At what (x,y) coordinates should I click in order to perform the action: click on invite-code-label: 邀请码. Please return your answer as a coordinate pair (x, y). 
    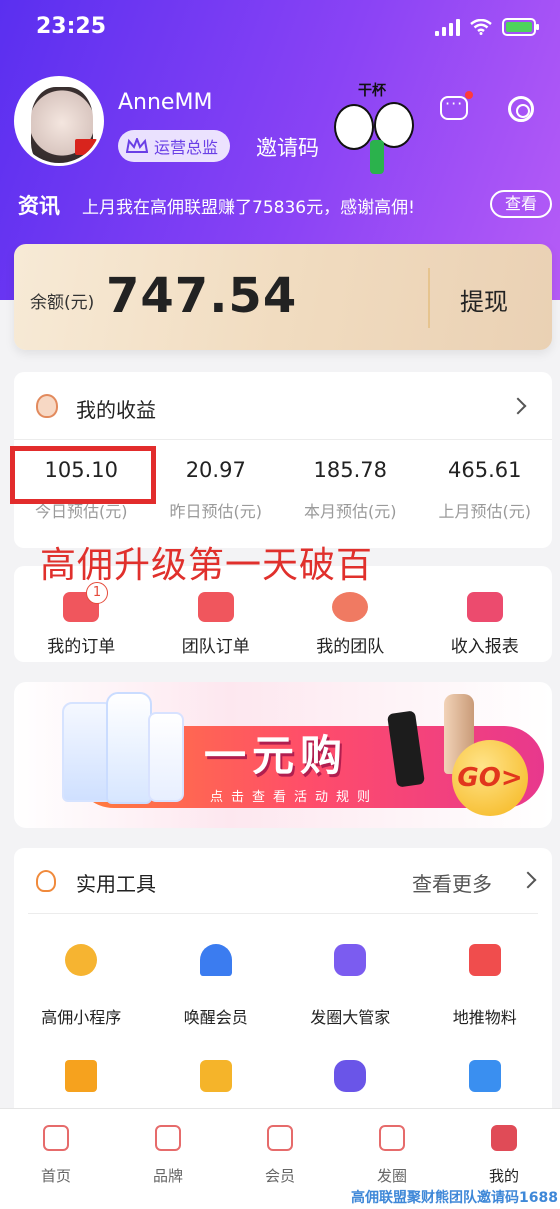
    Looking at the image, I should click on (287, 147).